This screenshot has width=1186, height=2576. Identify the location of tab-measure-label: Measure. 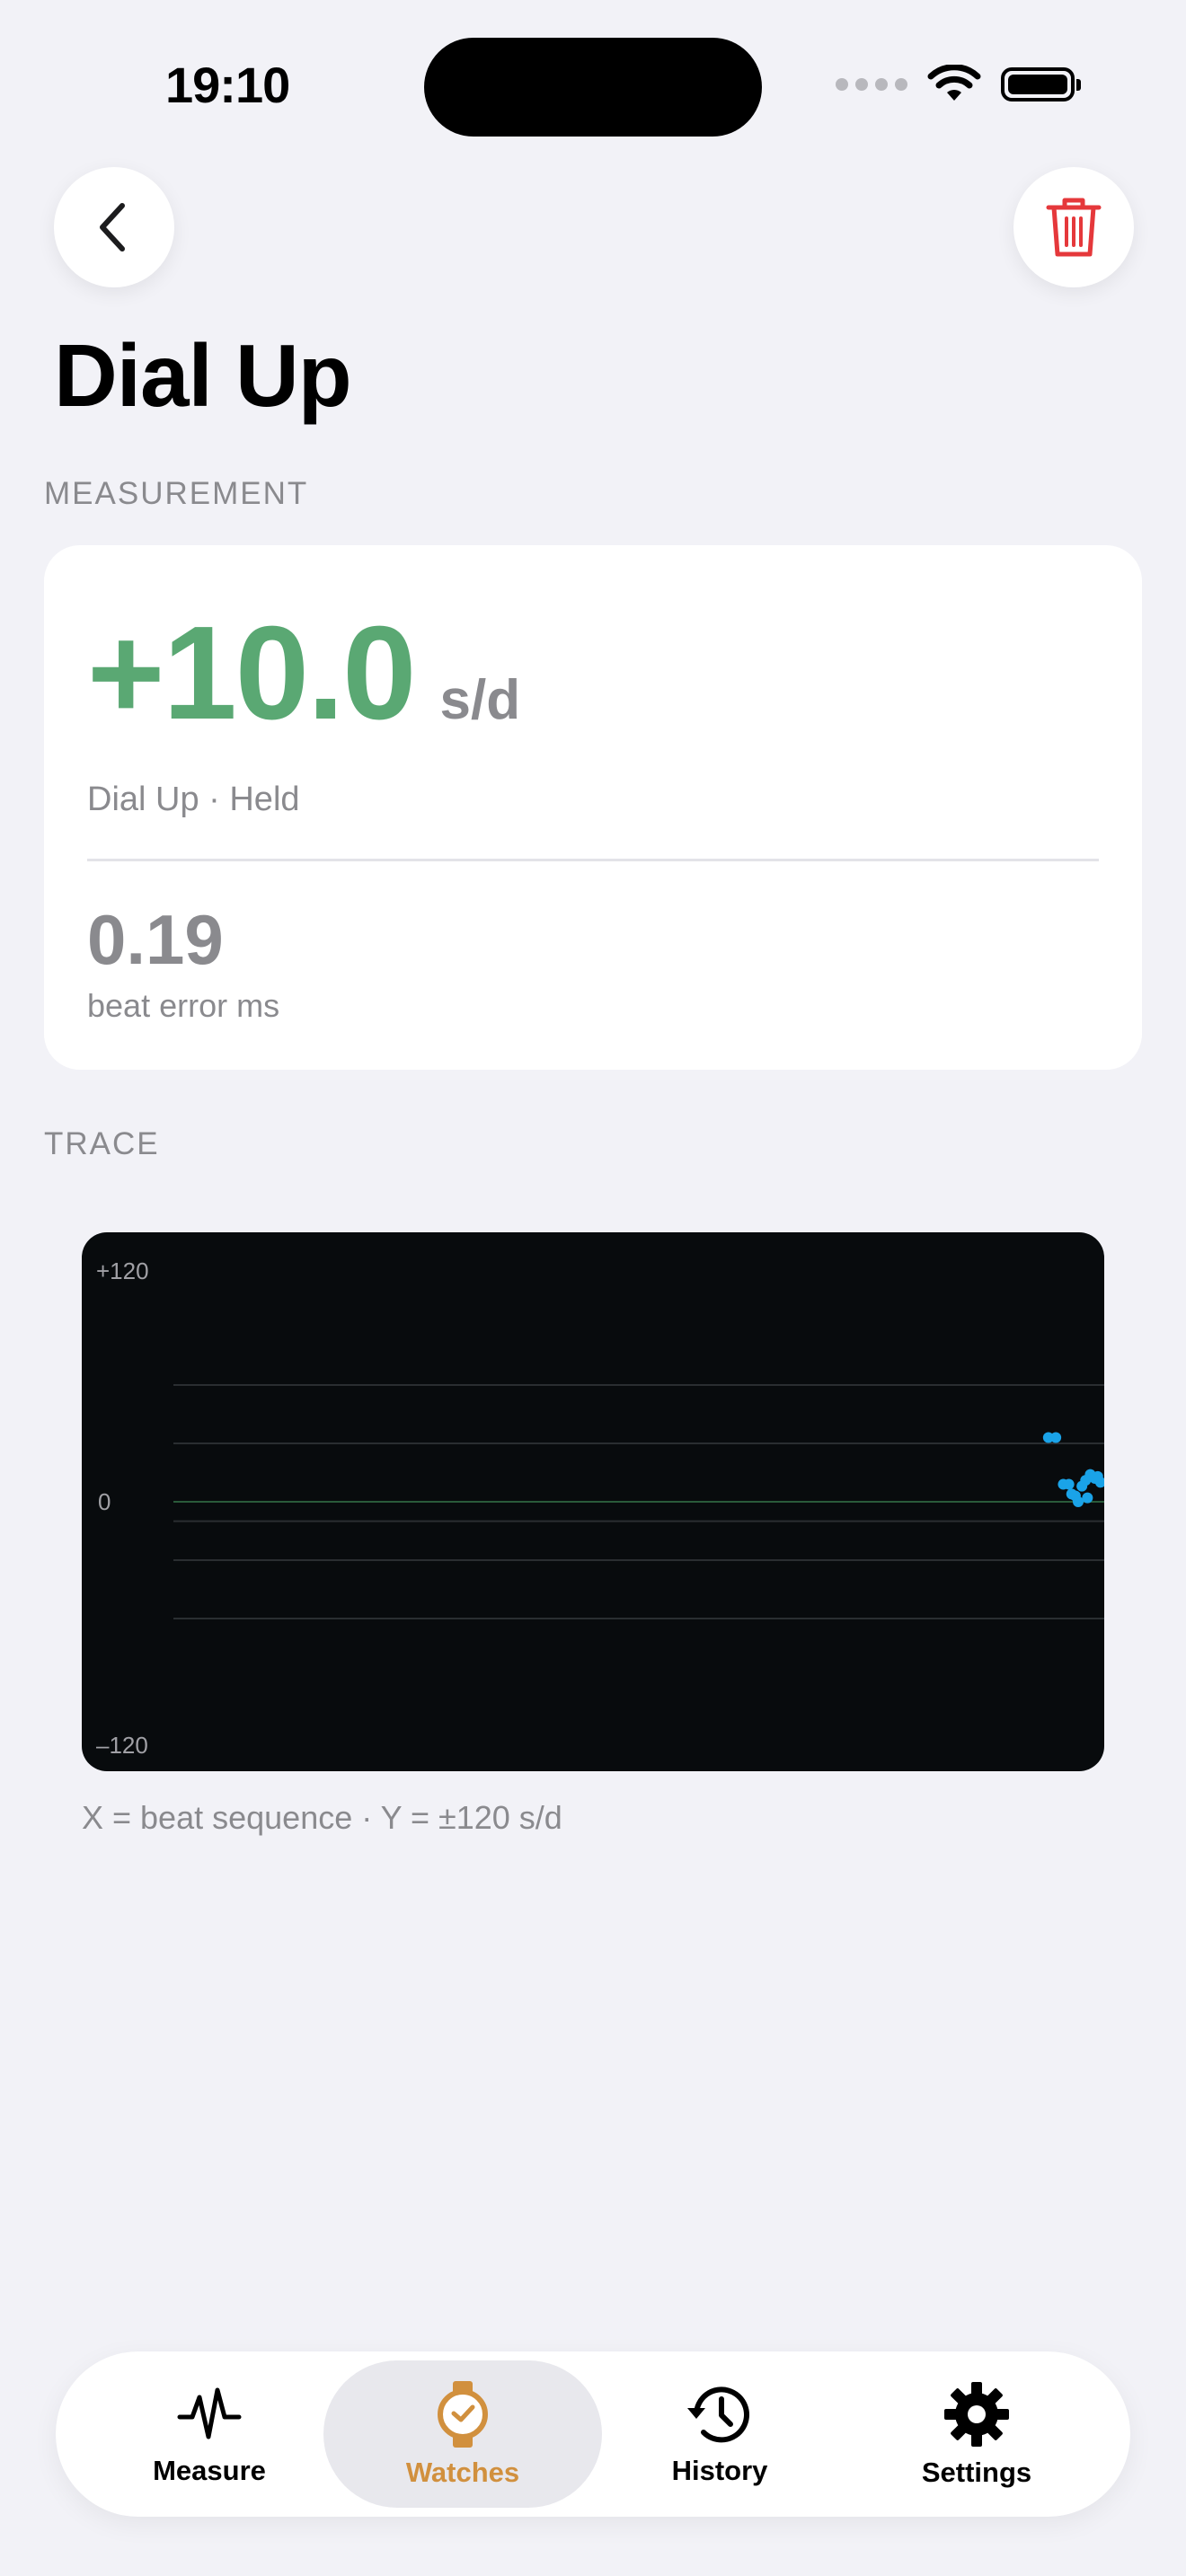
(209, 2470).